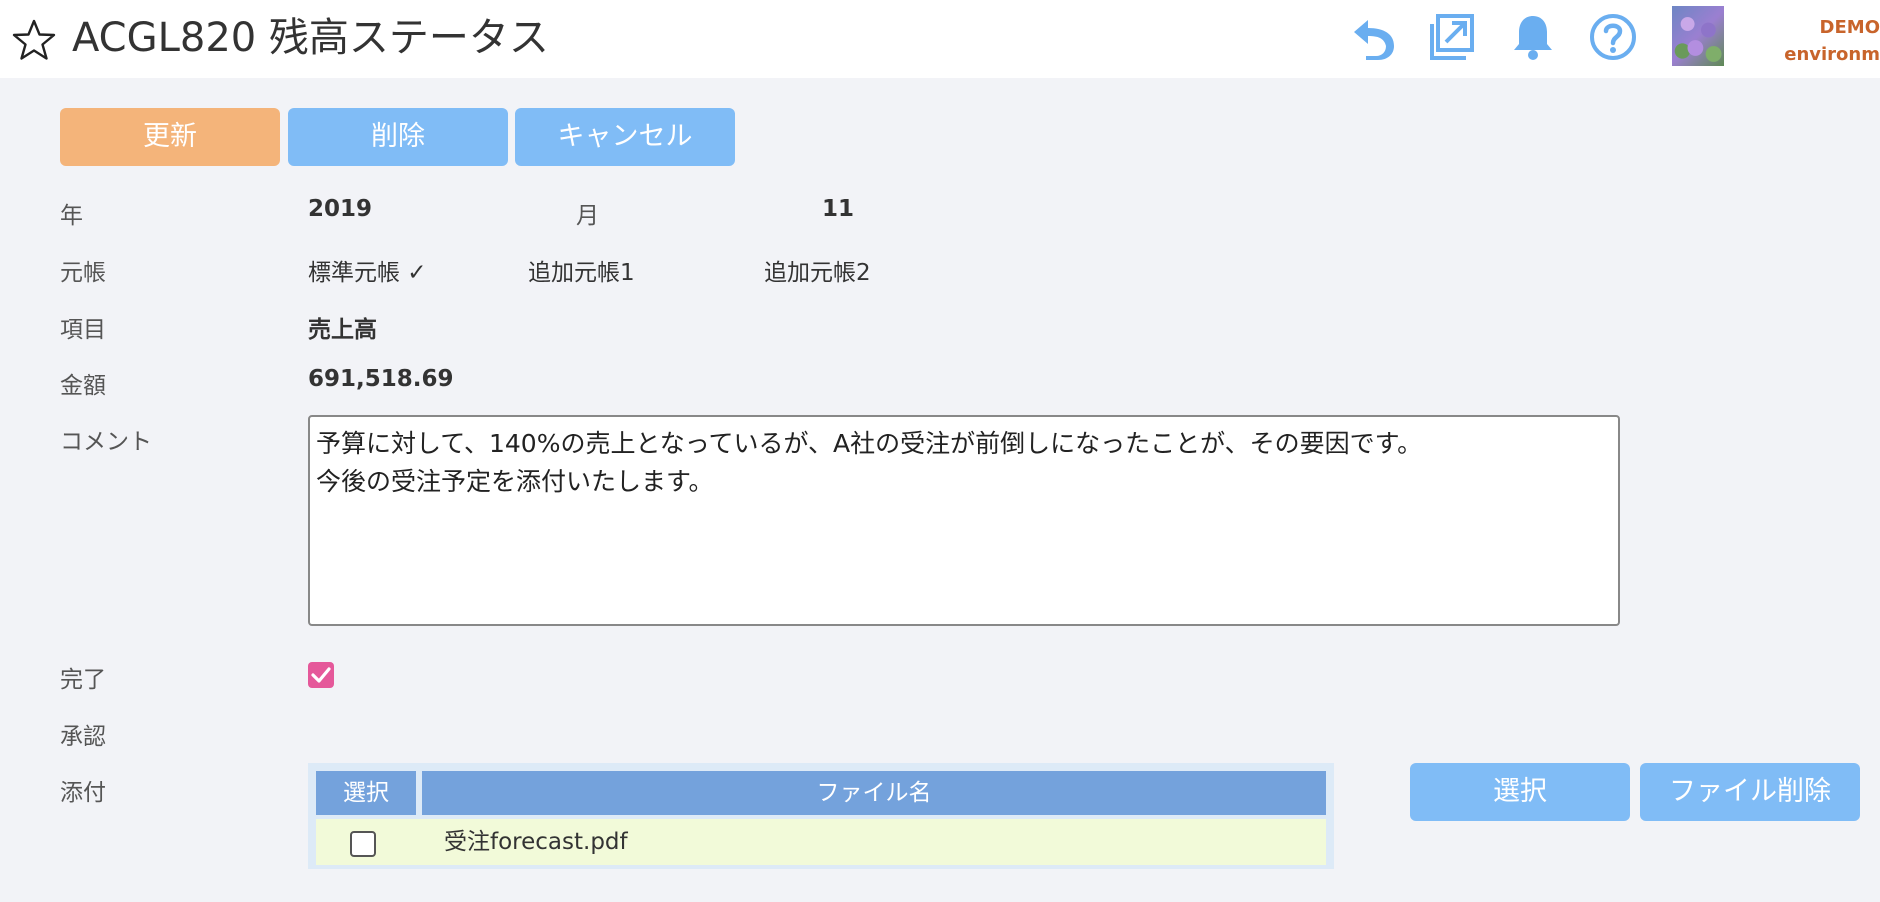 The width and height of the screenshot is (1880, 902). Describe the element at coordinates (367, 270) in the screenshot. I see `ledger-standard: 標準元帳 ✓` at that location.